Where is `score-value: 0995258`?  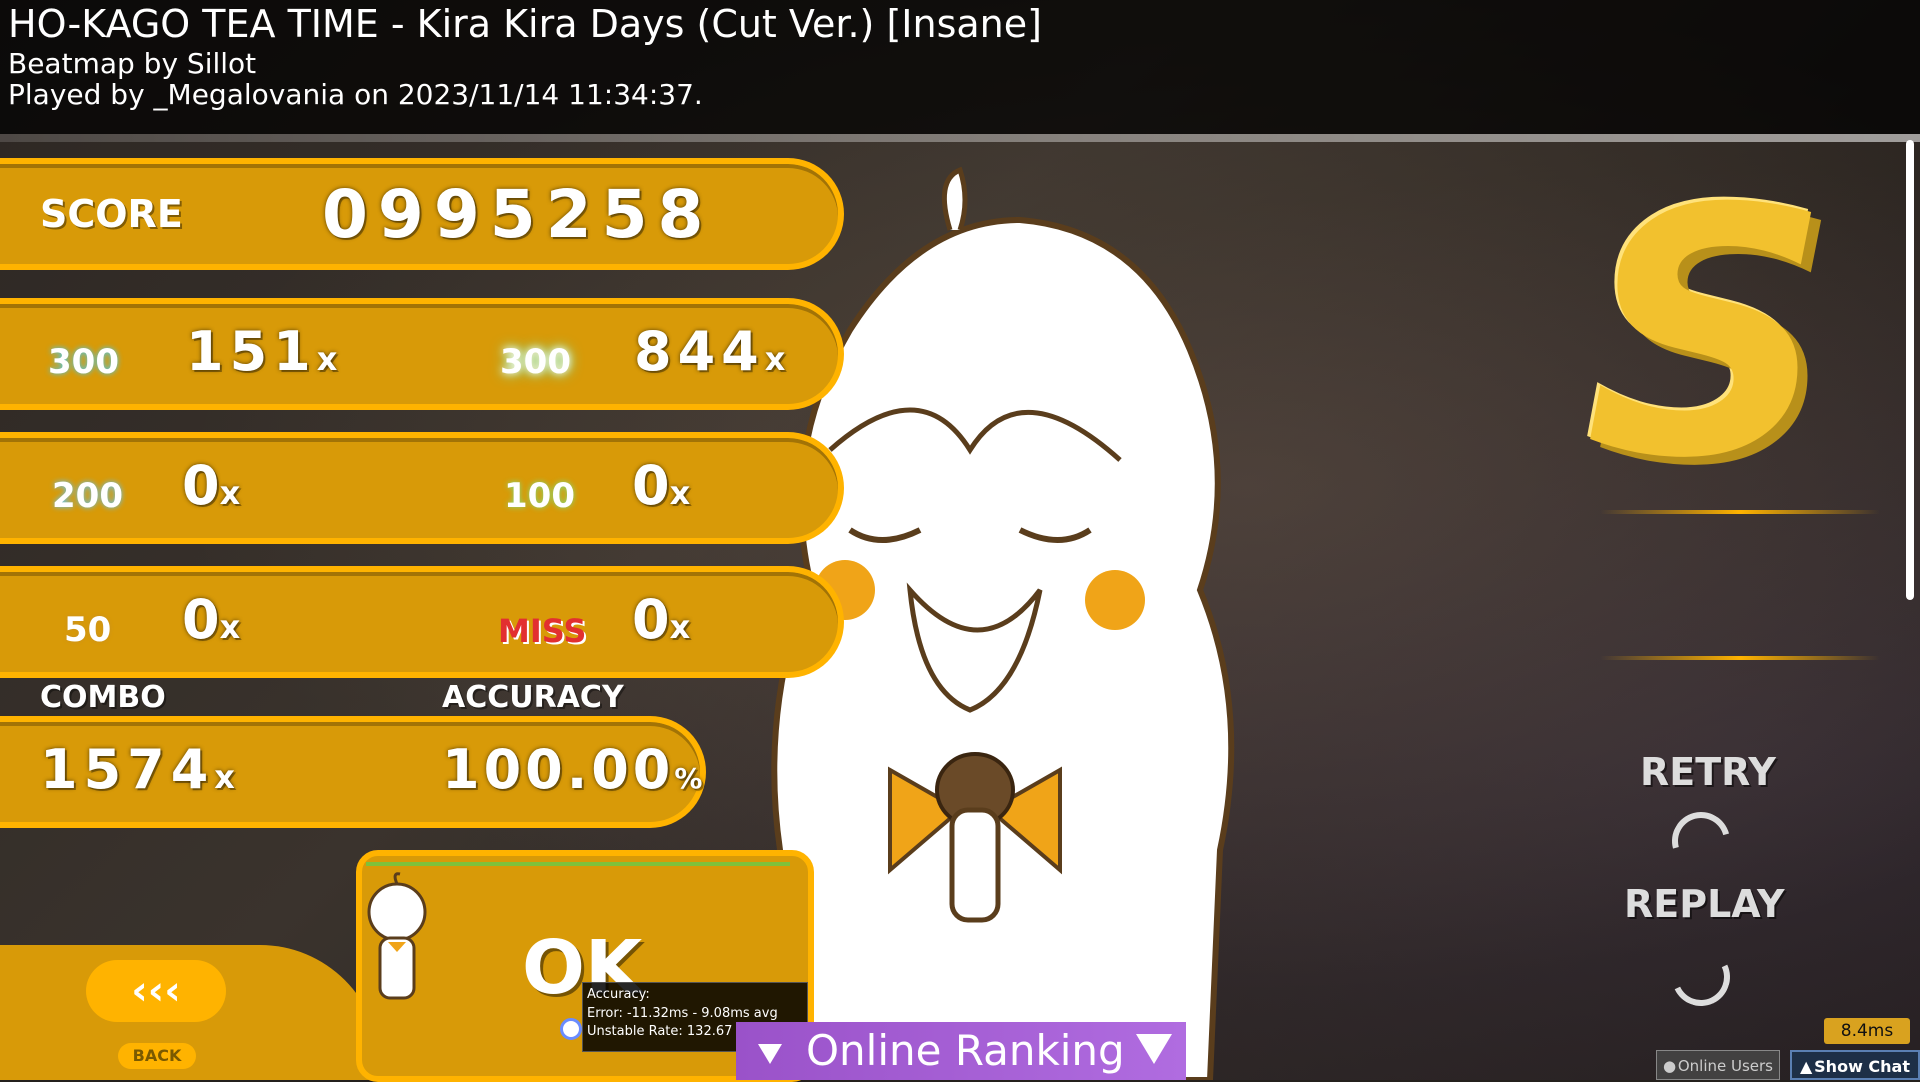
score-value: 0995258 is located at coordinates (518, 214).